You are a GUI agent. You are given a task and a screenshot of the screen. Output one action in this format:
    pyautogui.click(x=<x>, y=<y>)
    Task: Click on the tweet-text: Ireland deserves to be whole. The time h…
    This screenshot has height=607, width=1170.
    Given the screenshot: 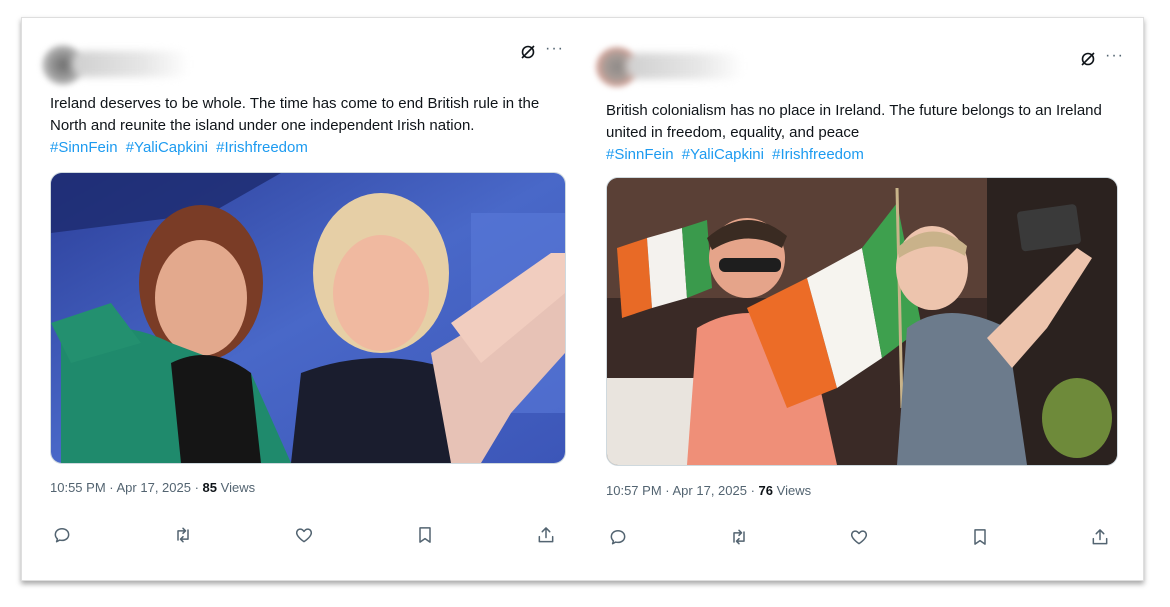 What is the action you would take?
    pyautogui.click(x=300, y=126)
    